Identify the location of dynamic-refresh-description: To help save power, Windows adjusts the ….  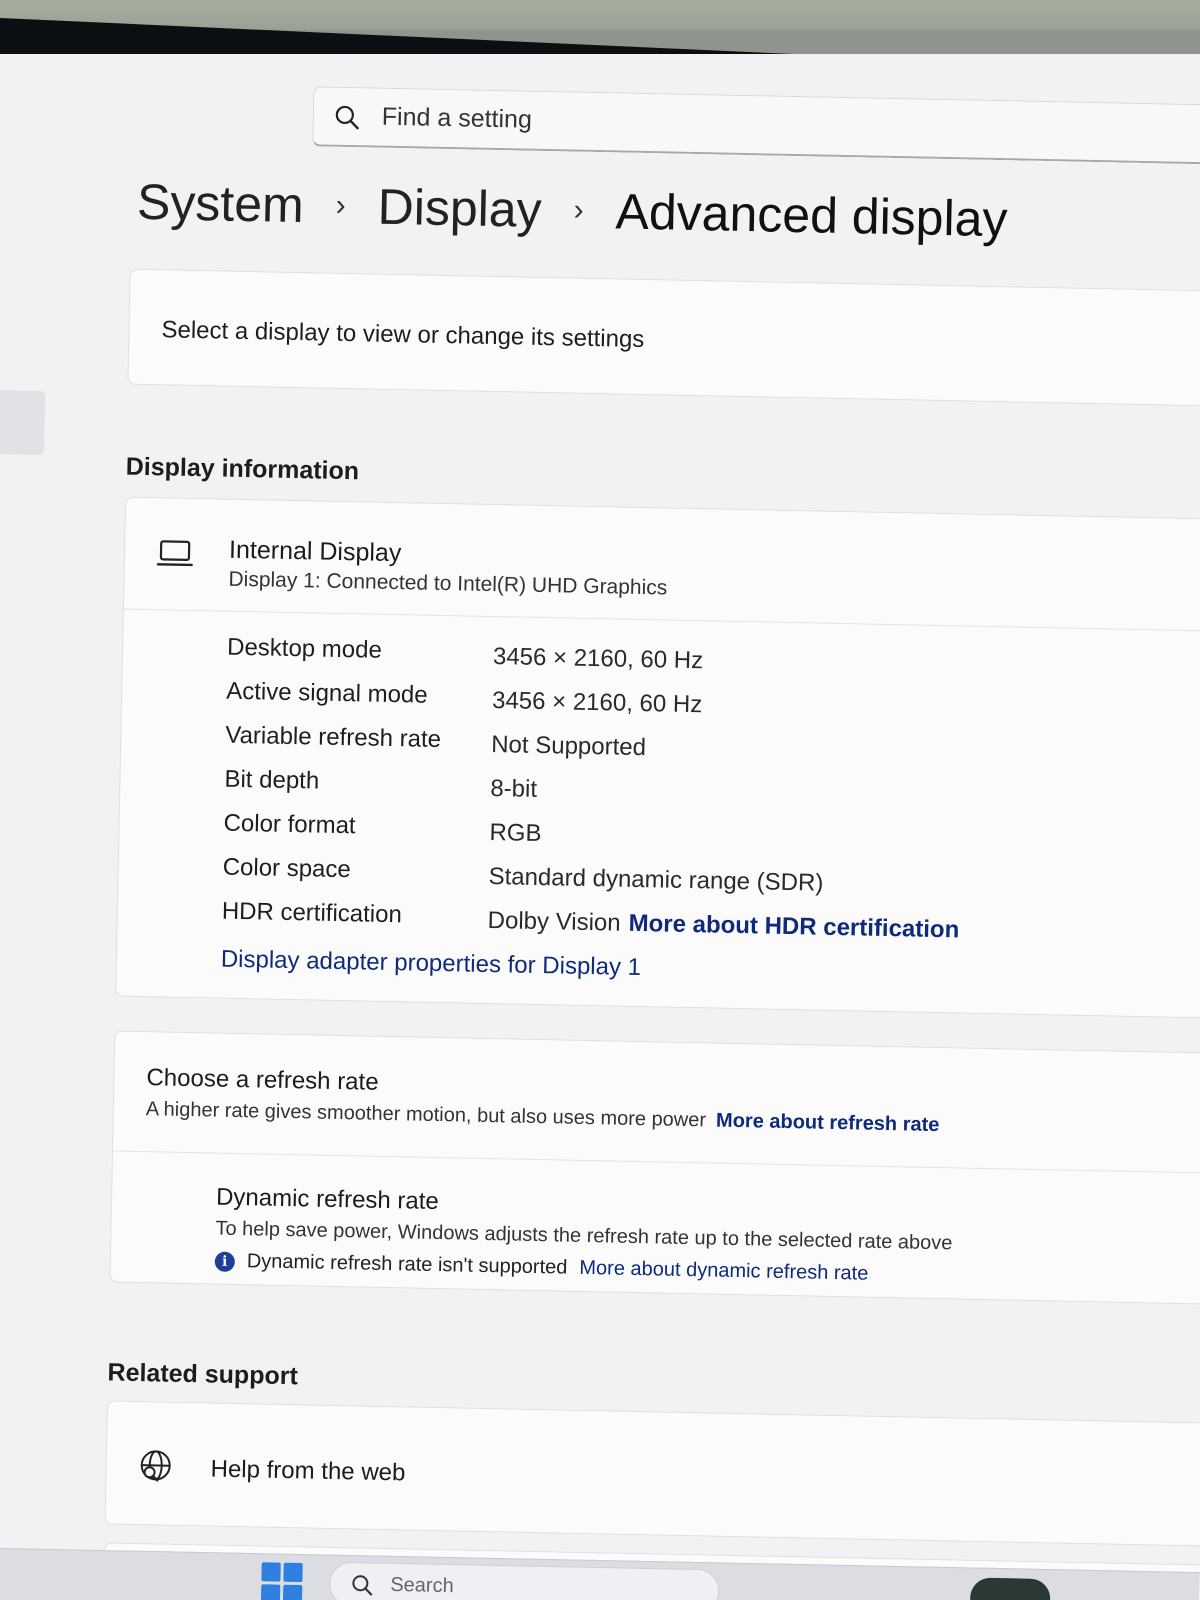
(584, 1236).